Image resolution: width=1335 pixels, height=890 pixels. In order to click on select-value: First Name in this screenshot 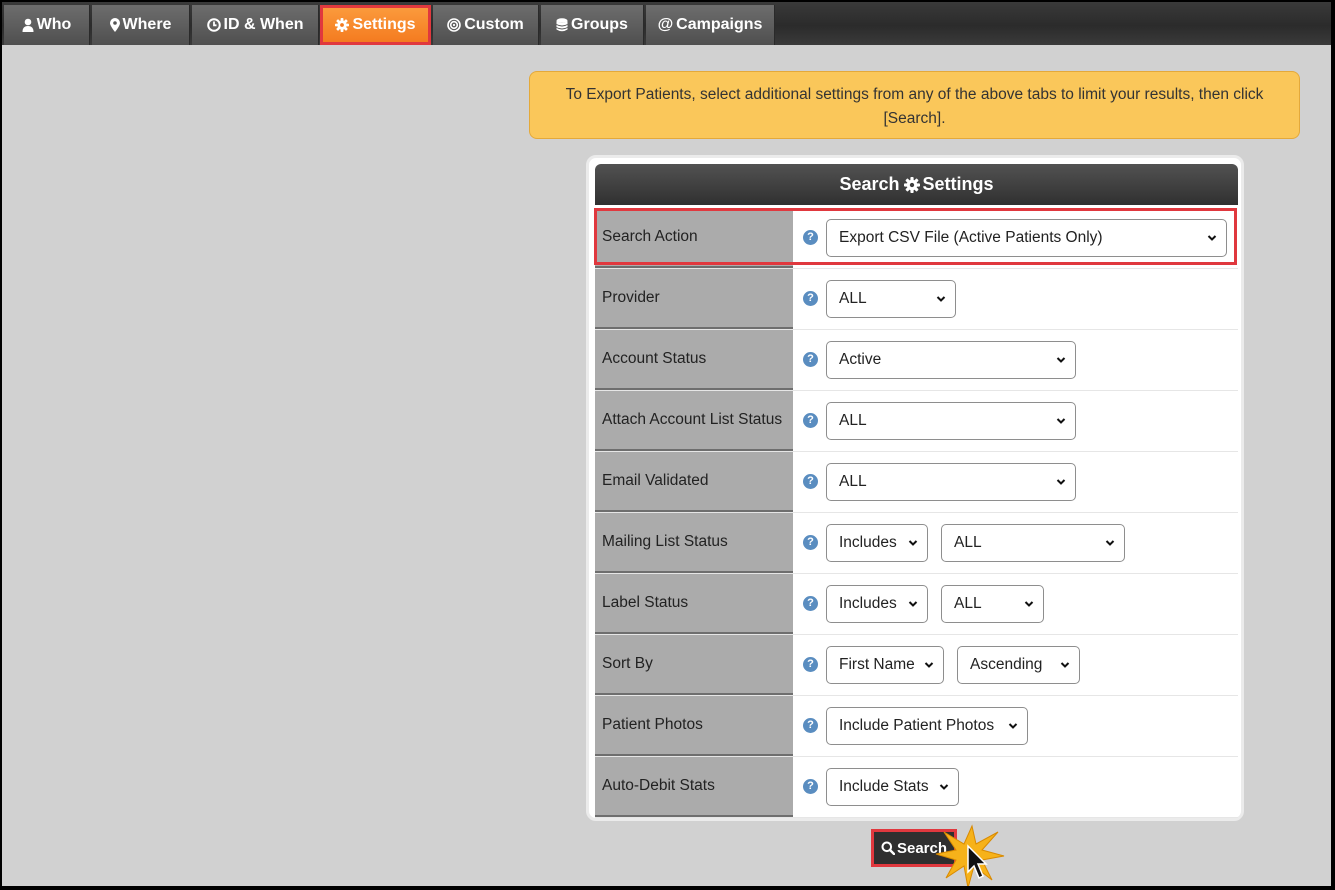, I will do `click(877, 664)`.